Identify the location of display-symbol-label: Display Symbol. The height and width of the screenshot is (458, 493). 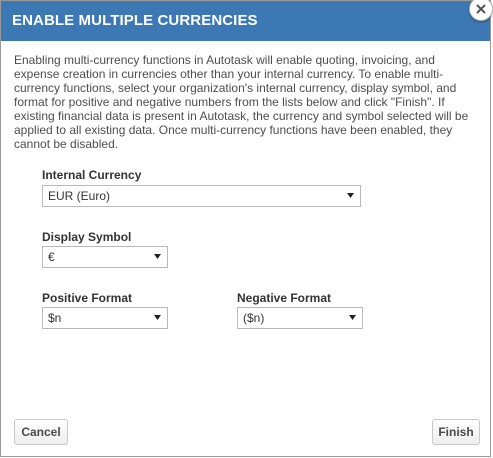
(87, 237).